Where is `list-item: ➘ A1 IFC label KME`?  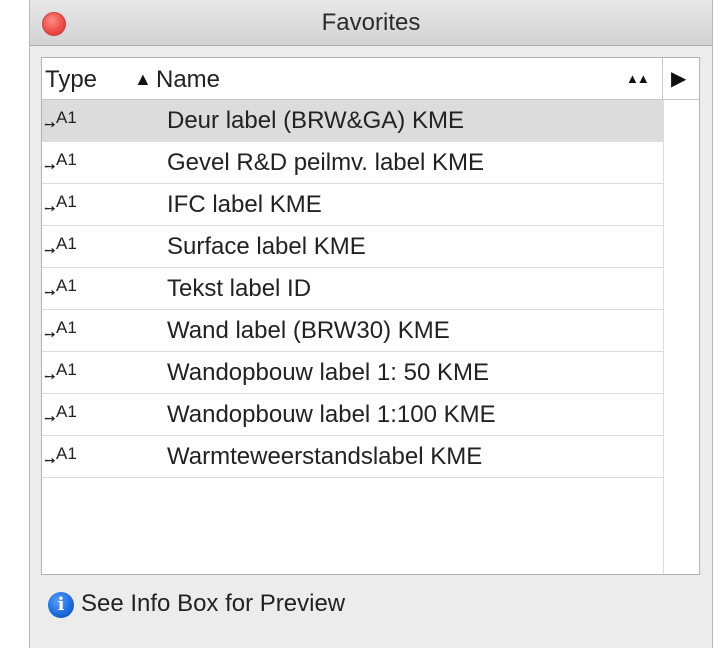
list-item: ➘ A1 IFC label KME is located at coordinates (353, 205).